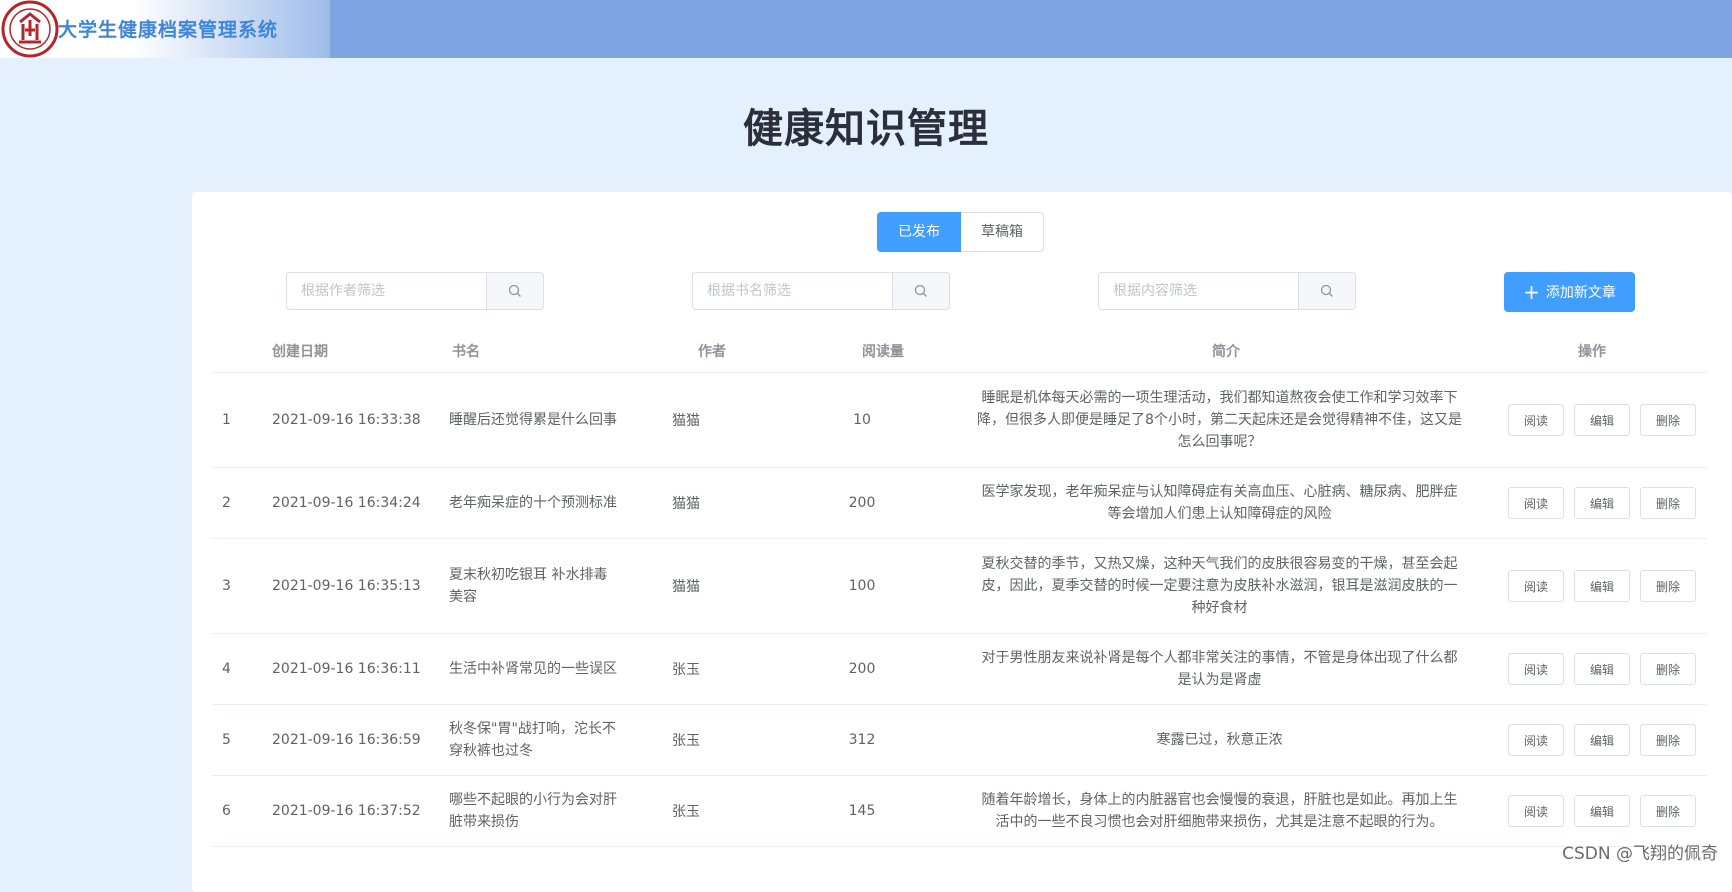  What do you see at coordinates (346, 420) in the screenshot?
I see `row-date: 2021-09-16 16:33:38` at bounding box center [346, 420].